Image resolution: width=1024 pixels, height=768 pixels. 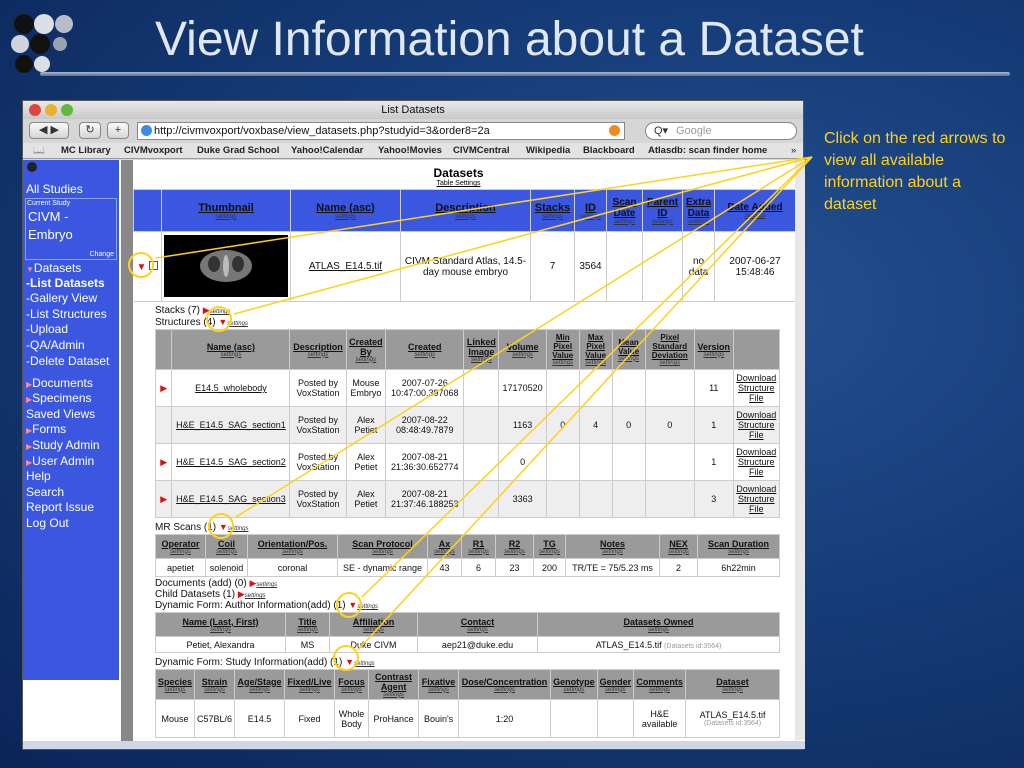 I want to click on col-mean-value: Mean Value settings, so click(x=628, y=349).